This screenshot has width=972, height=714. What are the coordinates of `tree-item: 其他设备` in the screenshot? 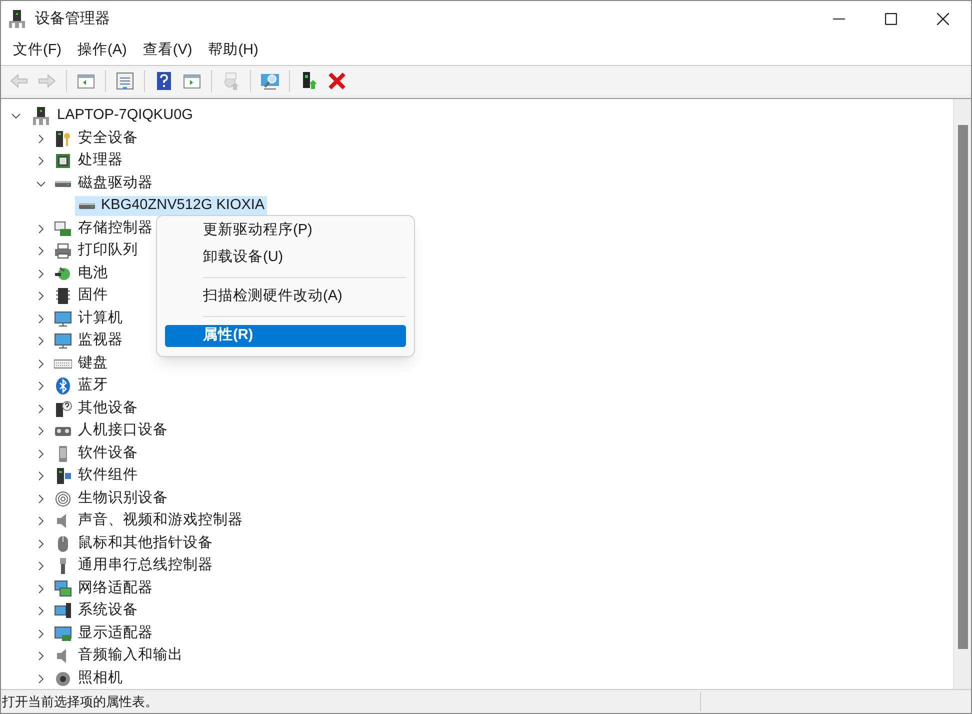 It's located at (108, 409).